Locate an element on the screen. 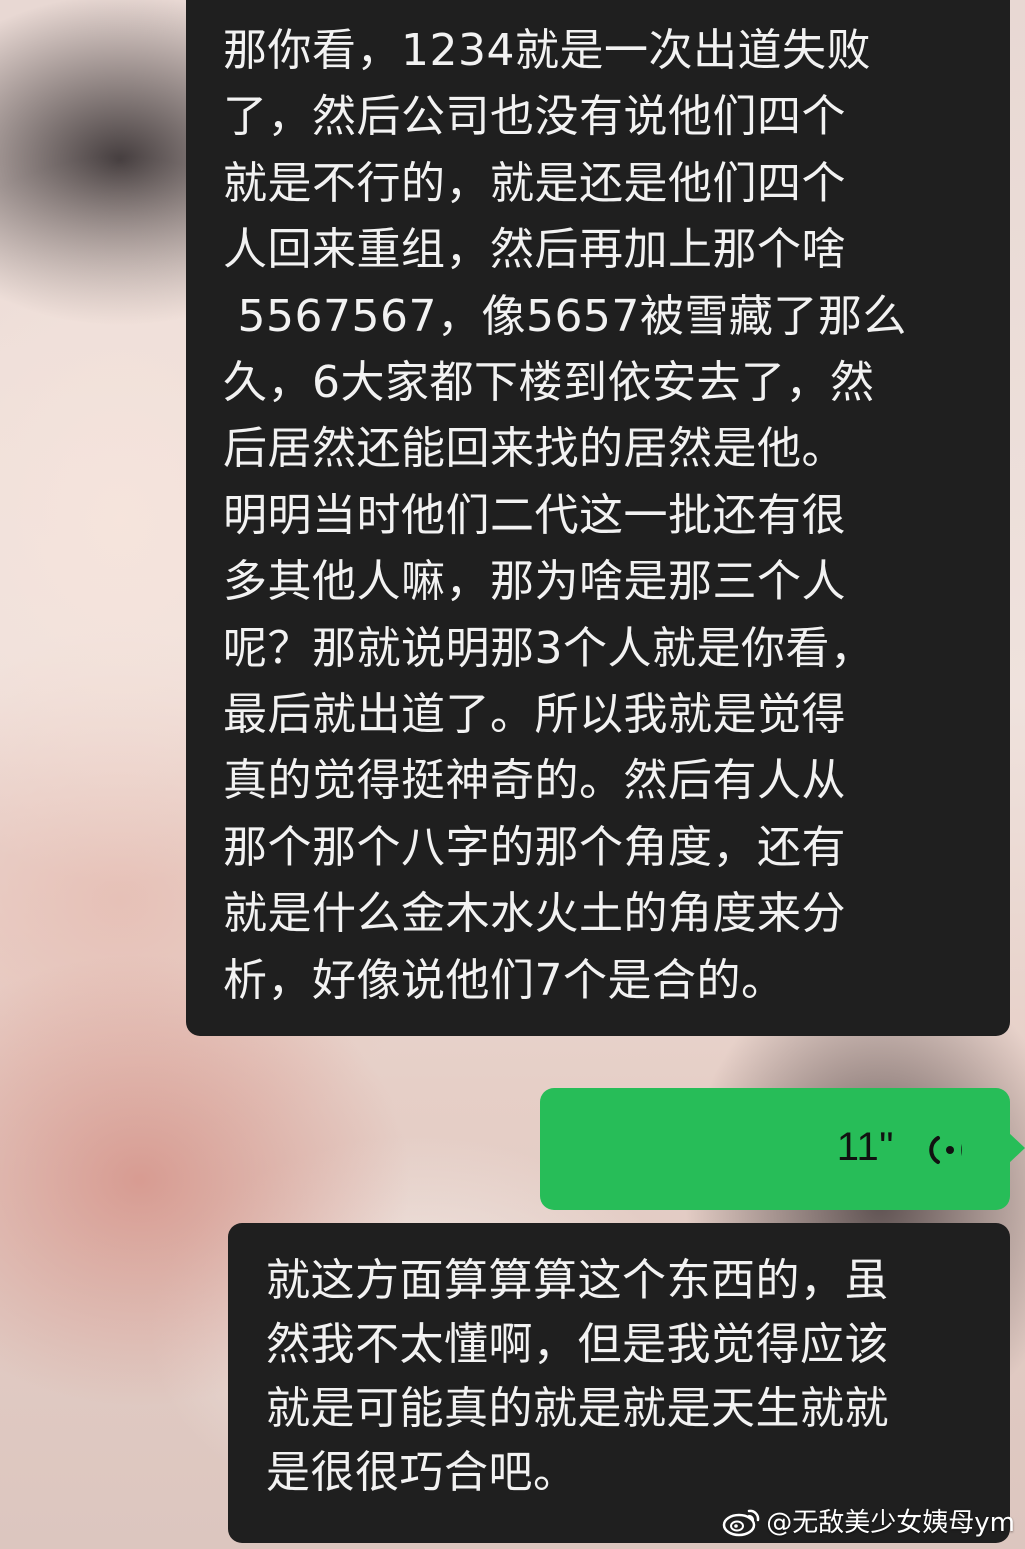 This screenshot has width=1025, height=1549. voice-bubble-tail is located at coordinates (1016, 1148).